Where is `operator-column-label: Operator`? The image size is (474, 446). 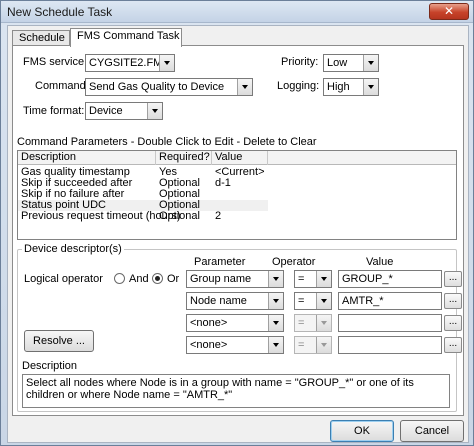 operator-column-label: Operator is located at coordinates (294, 262).